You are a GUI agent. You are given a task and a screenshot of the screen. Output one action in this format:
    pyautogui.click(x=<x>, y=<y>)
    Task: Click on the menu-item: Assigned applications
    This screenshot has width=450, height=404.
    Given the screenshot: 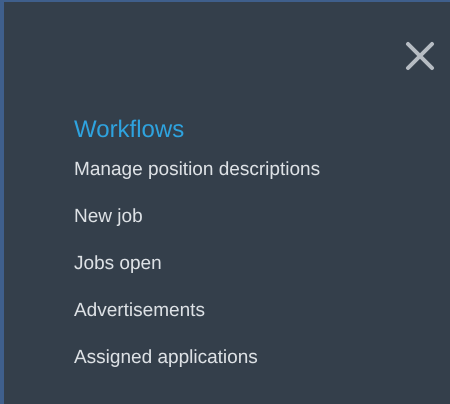 What is the action you would take?
    pyautogui.click(x=166, y=358)
    